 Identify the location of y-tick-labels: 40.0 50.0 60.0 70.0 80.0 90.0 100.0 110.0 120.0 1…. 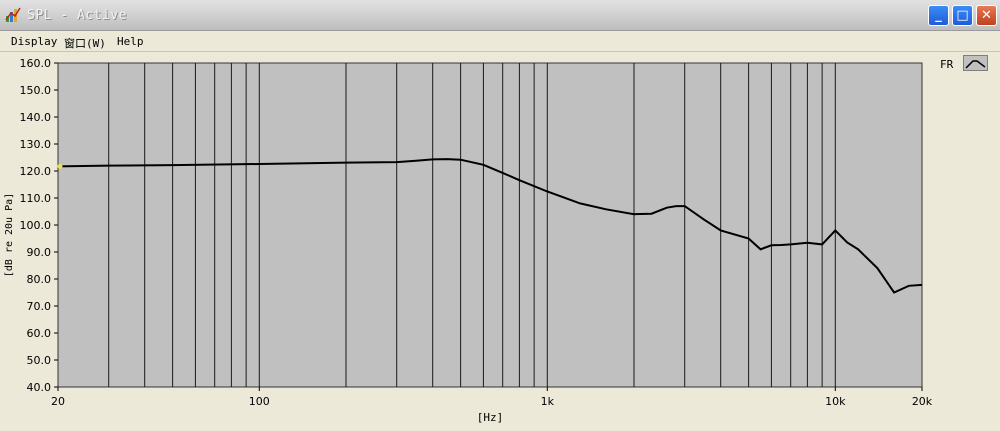
(36, 225).